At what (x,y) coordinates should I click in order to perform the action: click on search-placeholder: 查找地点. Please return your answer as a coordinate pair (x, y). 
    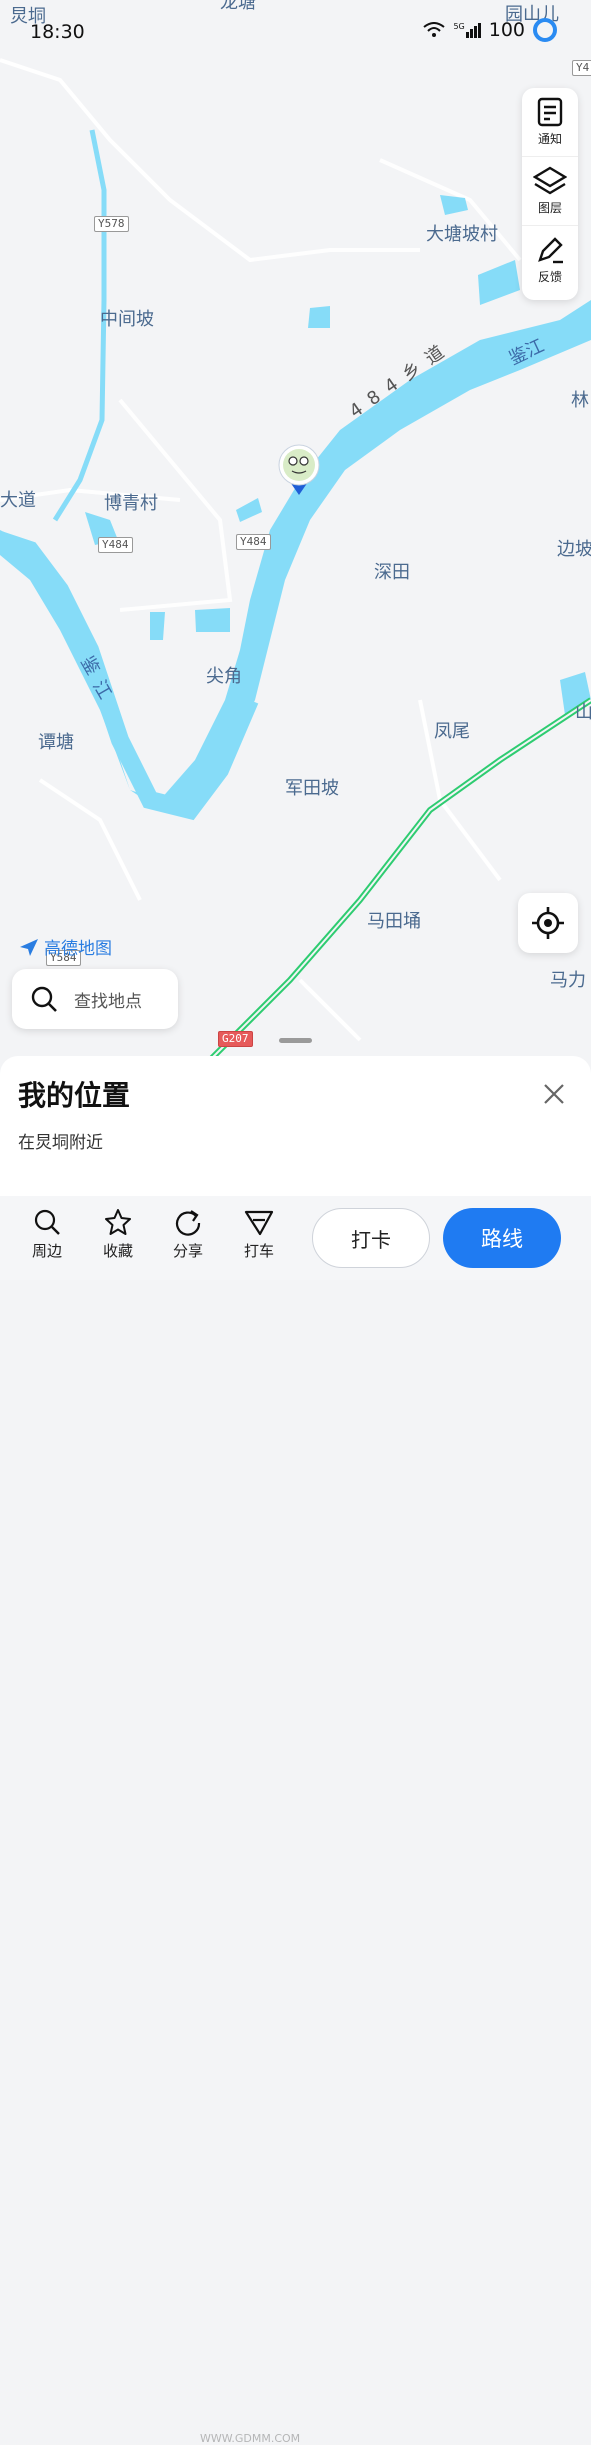
    Looking at the image, I should click on (108, 1001).